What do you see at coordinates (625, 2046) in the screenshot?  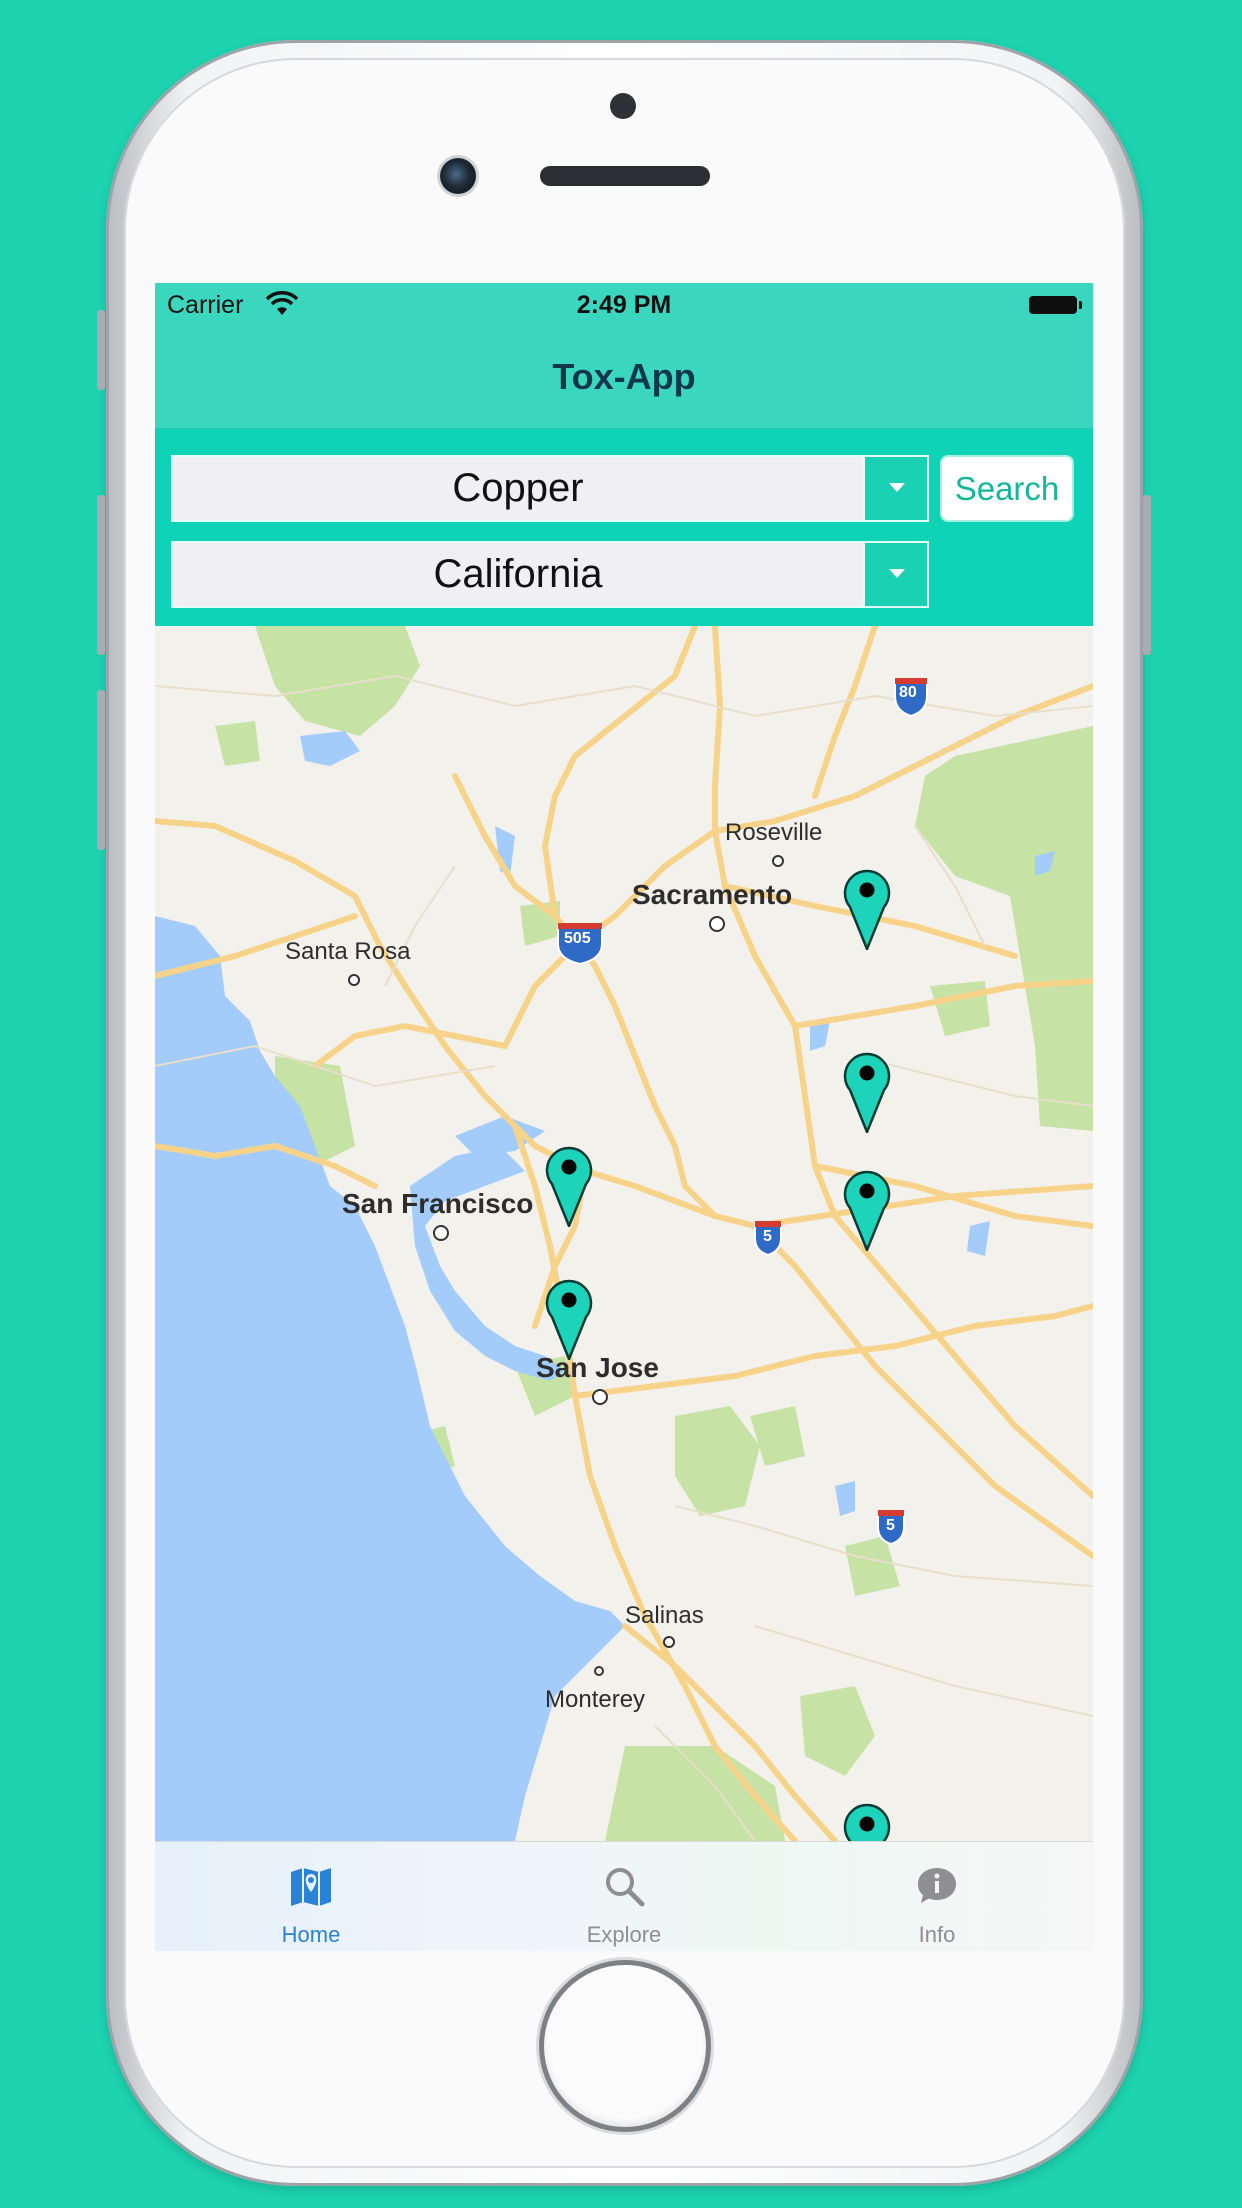 I see `home-button` at bounding box center [625, 2046].